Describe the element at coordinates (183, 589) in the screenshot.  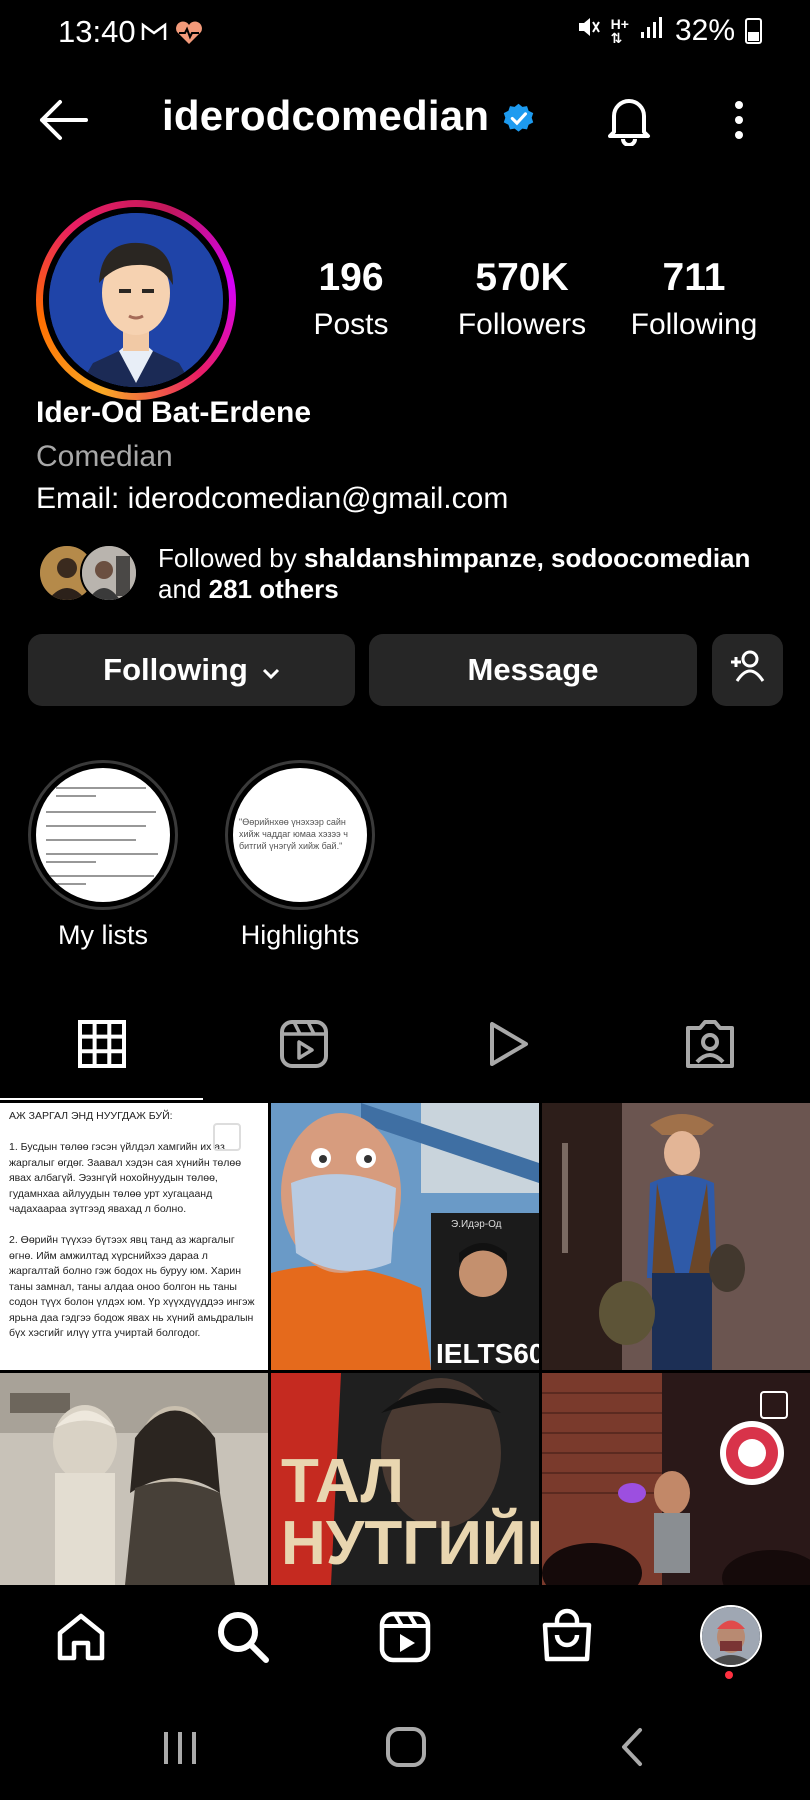
I see `followed-by-and: and` at that location.